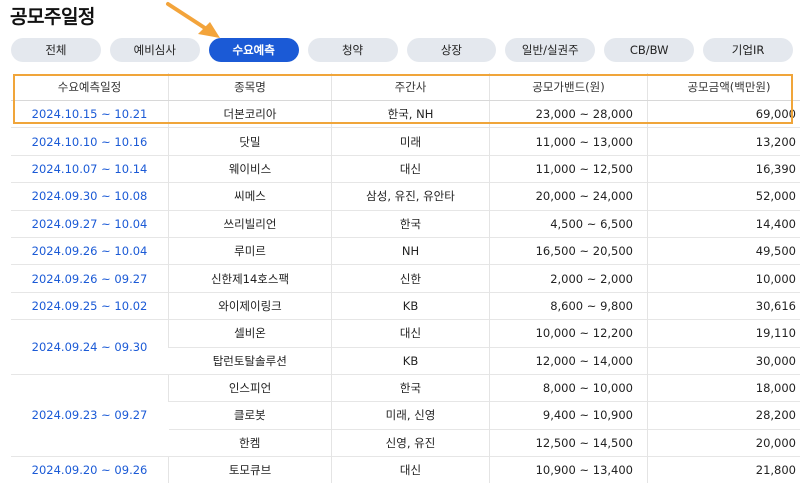 The width and height of the screenshot is (800, 483). What do you see at coordinates (569, 415) in the screenshot?
I see `row-price-band: 9,400 ~ 10,900` at bounding box center [569, 415].